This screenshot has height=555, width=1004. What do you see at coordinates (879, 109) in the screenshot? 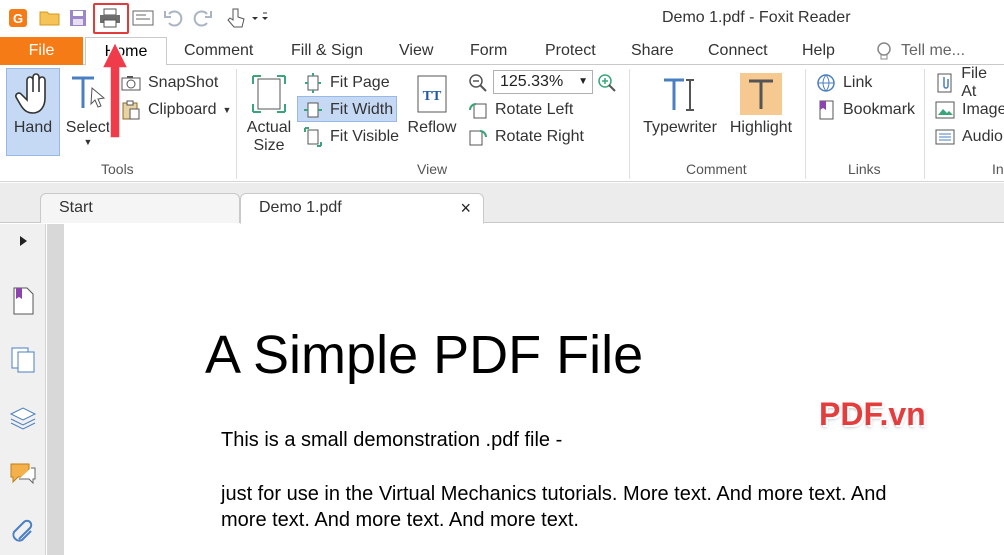
I see `bookmark-label: Bookmark` at bounding box center [879, 109].